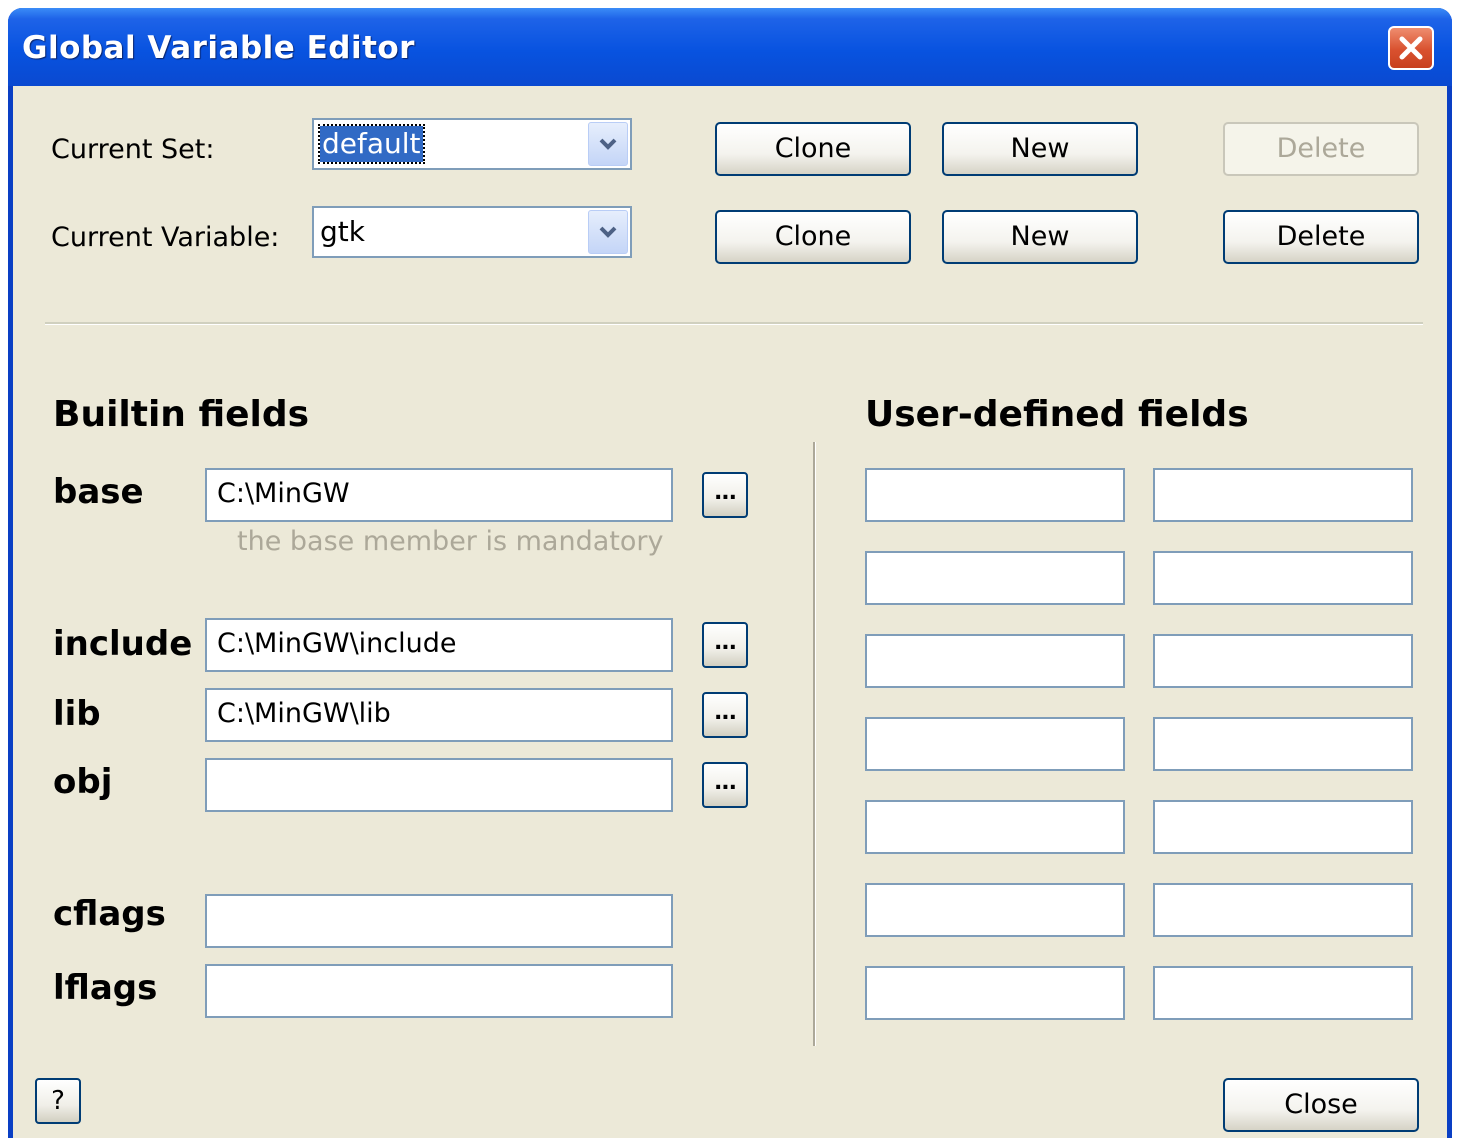 This screenshot has height=1142, width=1460. Describe the element at coordinates (1321, 1105) in the screenshot. I see `close-button: Close` at that location.